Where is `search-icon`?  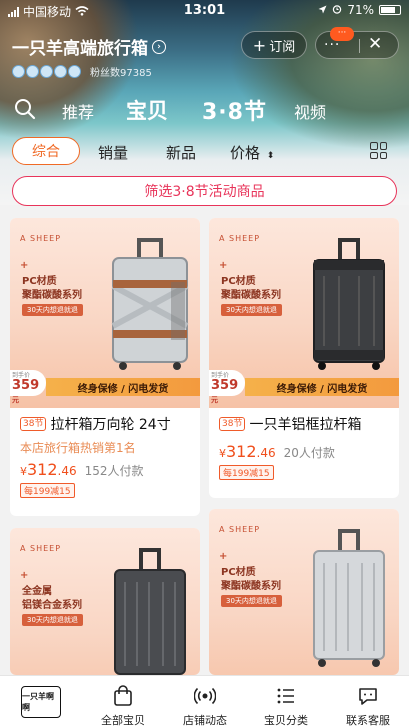 search-icon is located at coordinates (25, 109).